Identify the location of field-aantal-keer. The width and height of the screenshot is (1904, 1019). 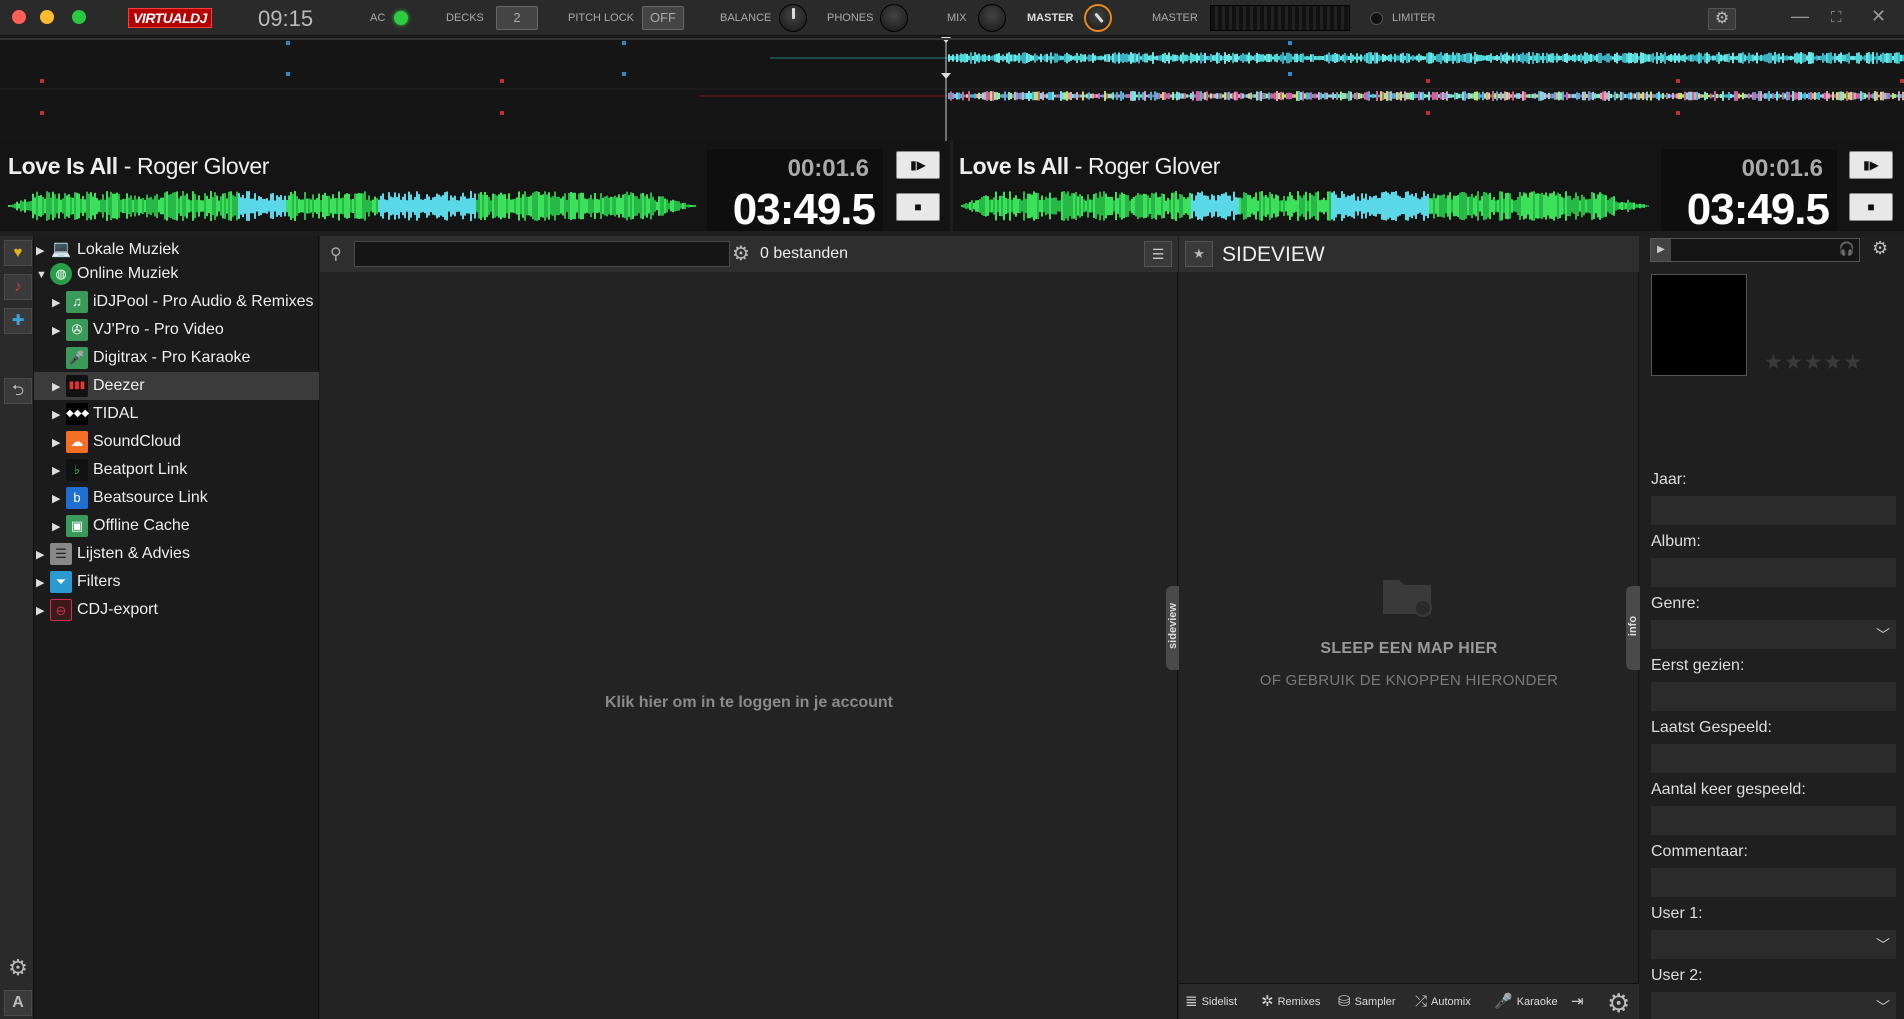
(1773, 820).